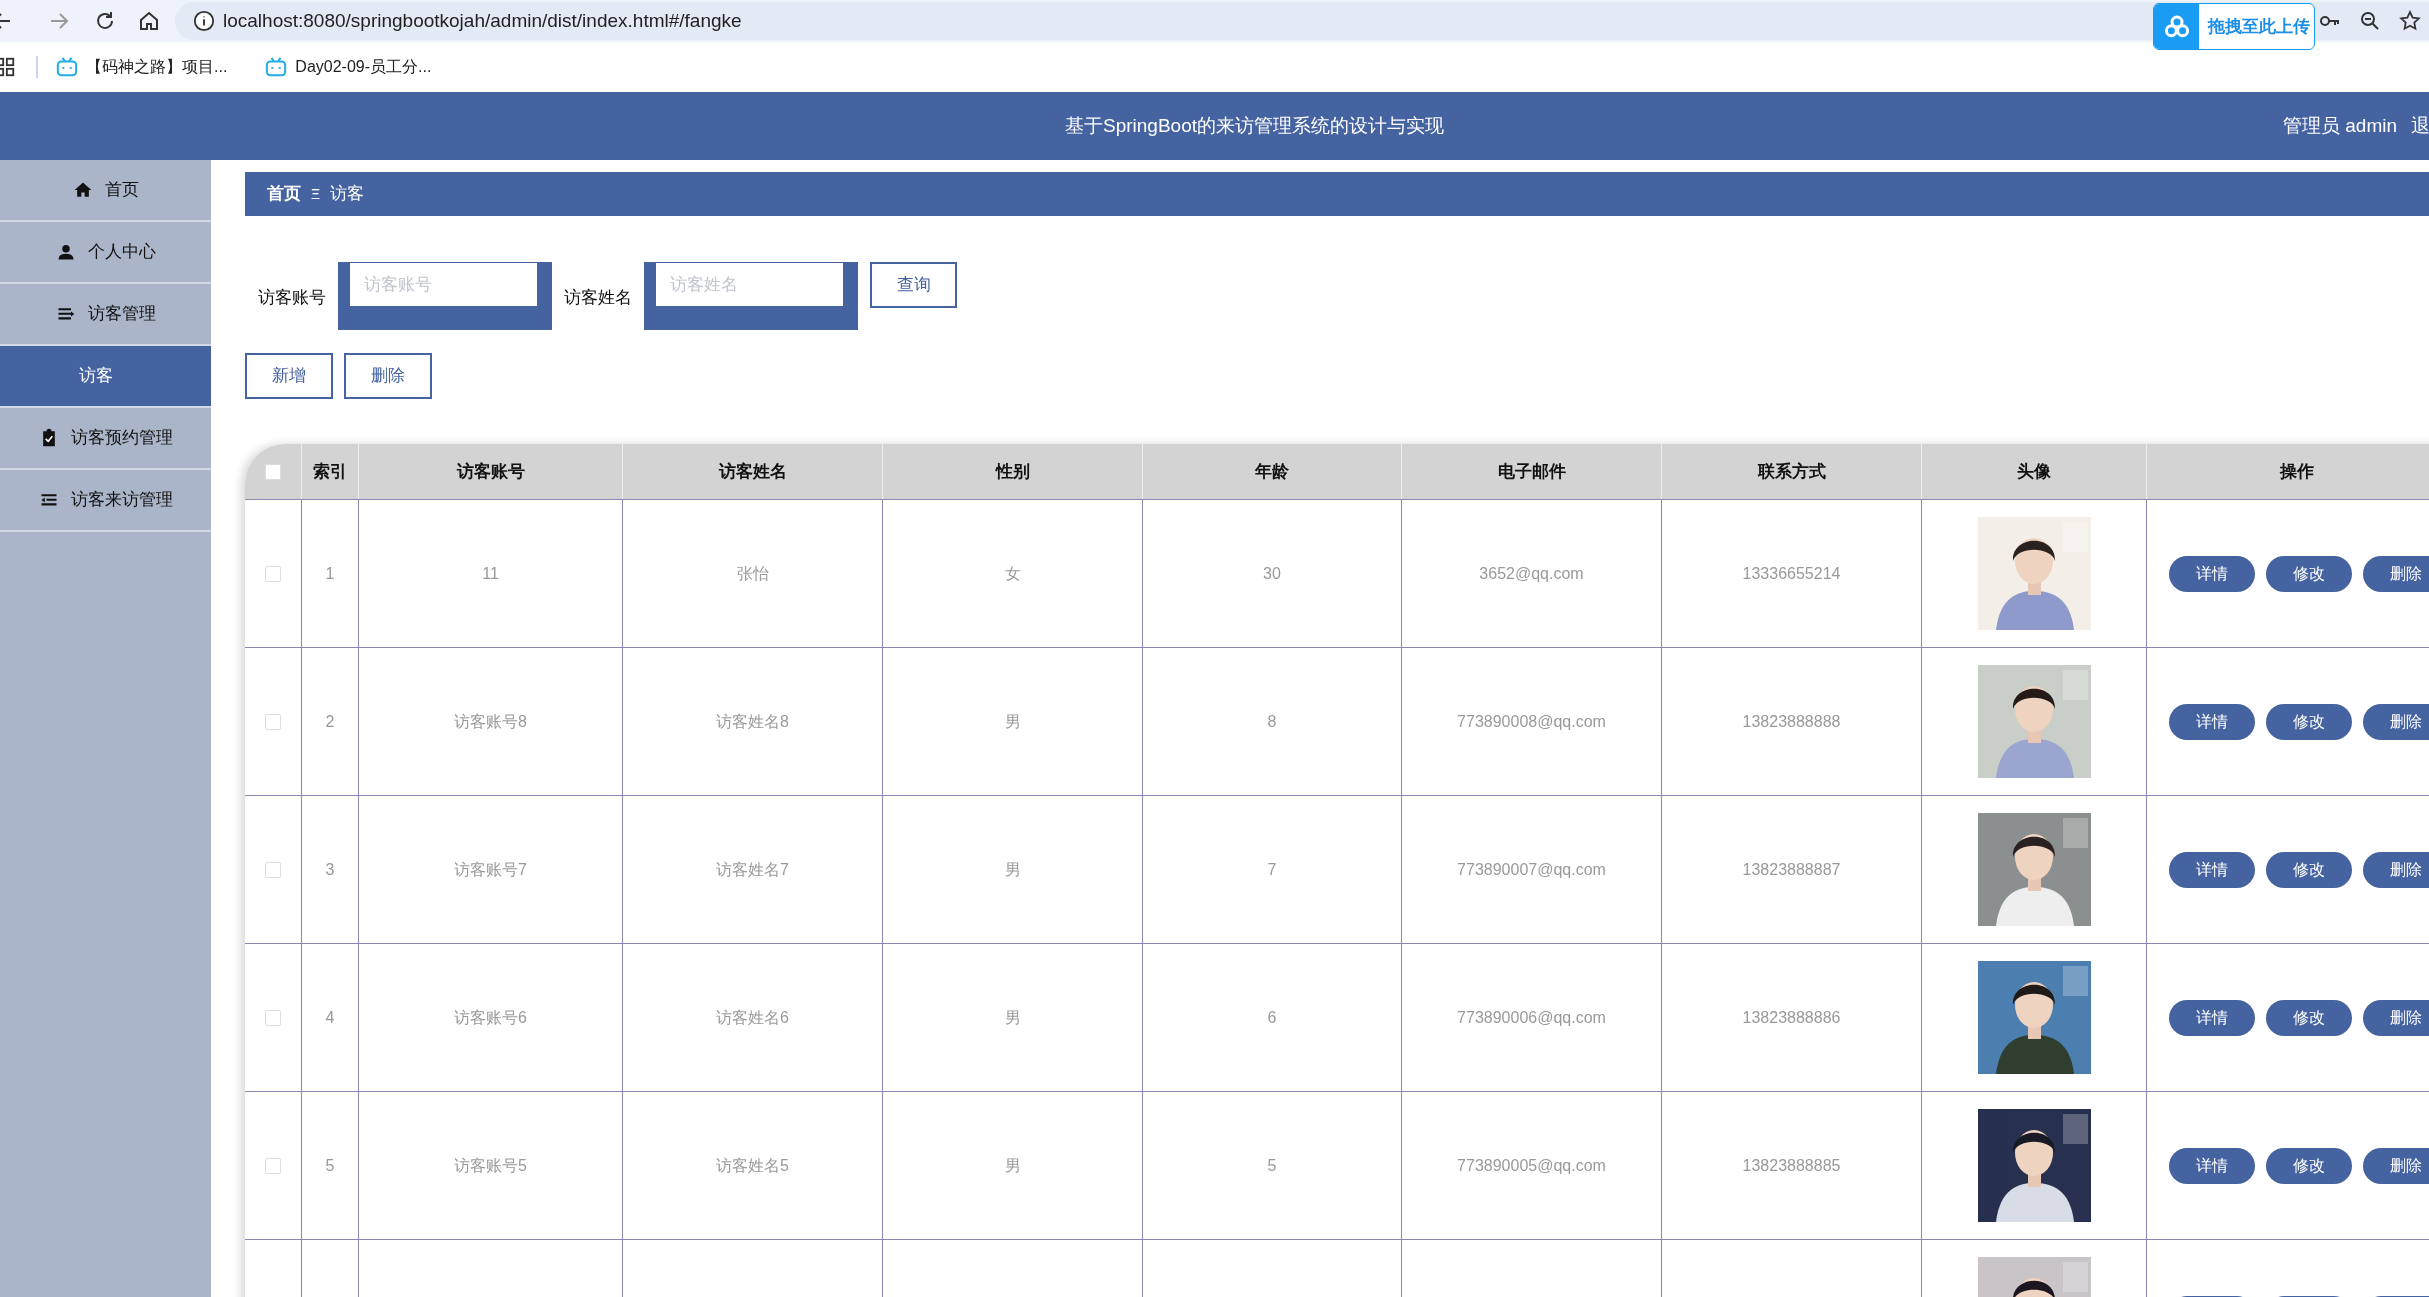 This screenshot has width=2429, height=1297. I want to click on search-field: 访客姓名, so click(751, 296).